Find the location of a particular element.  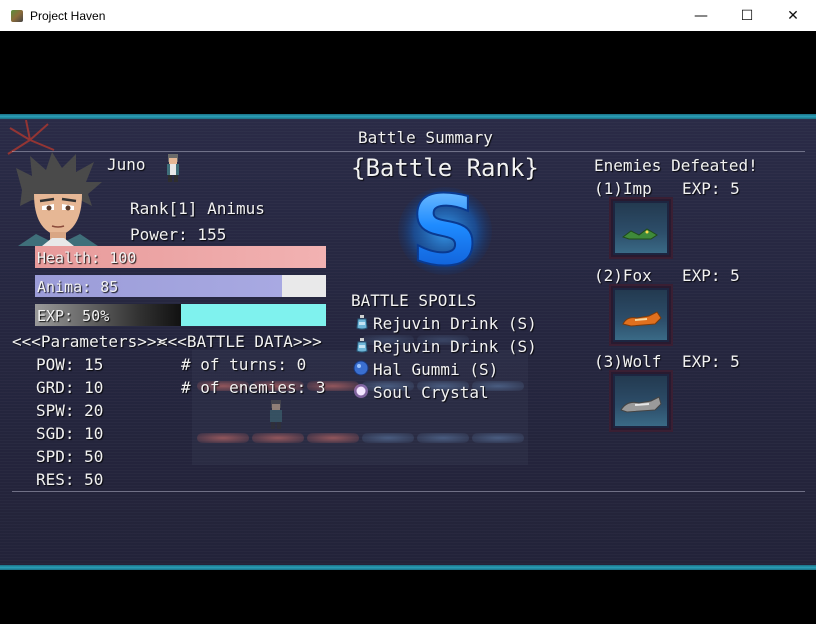

enemy-exp-3: EXP: 5 is located at coordinates (711, 361).